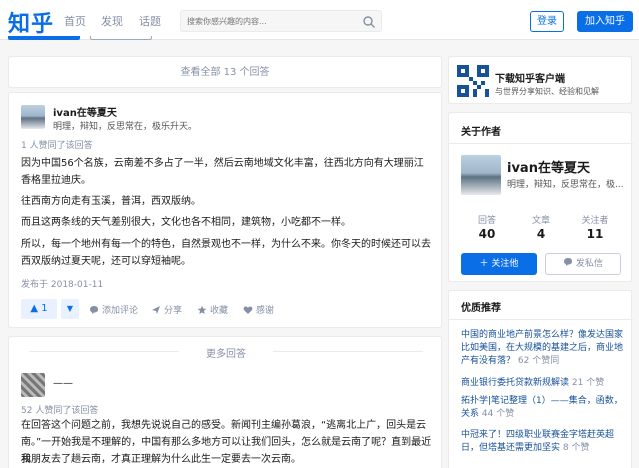 This screenshot has width=639, height=468. What do you see at coordinates (487, 234) in the screenshot?
I see `stat-answers-value: 40` at bounding box center [487, 234].